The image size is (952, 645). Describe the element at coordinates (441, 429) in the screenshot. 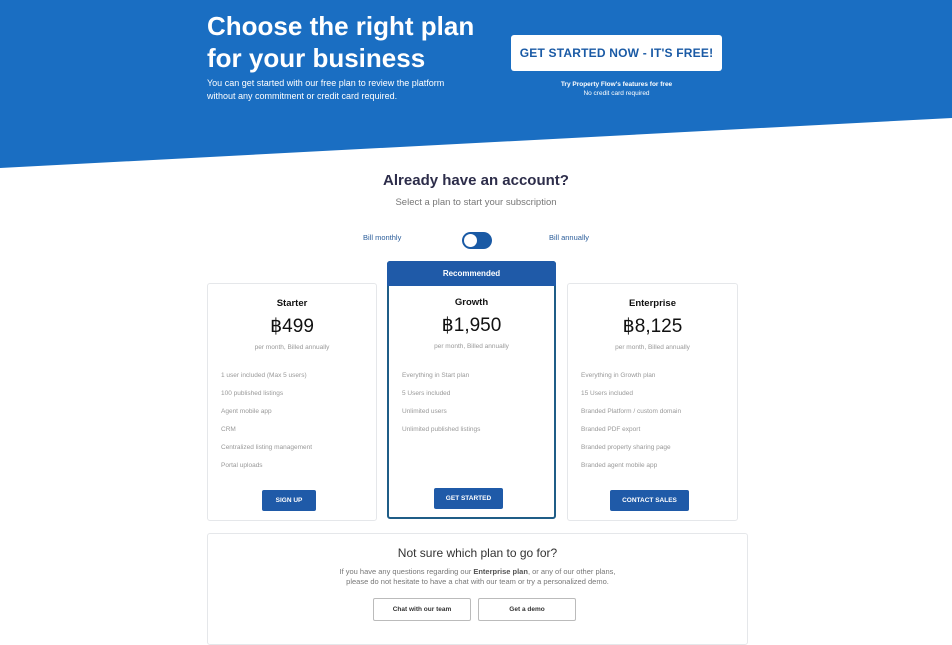

I see `feature-item: Unlimited published listings` at that location.